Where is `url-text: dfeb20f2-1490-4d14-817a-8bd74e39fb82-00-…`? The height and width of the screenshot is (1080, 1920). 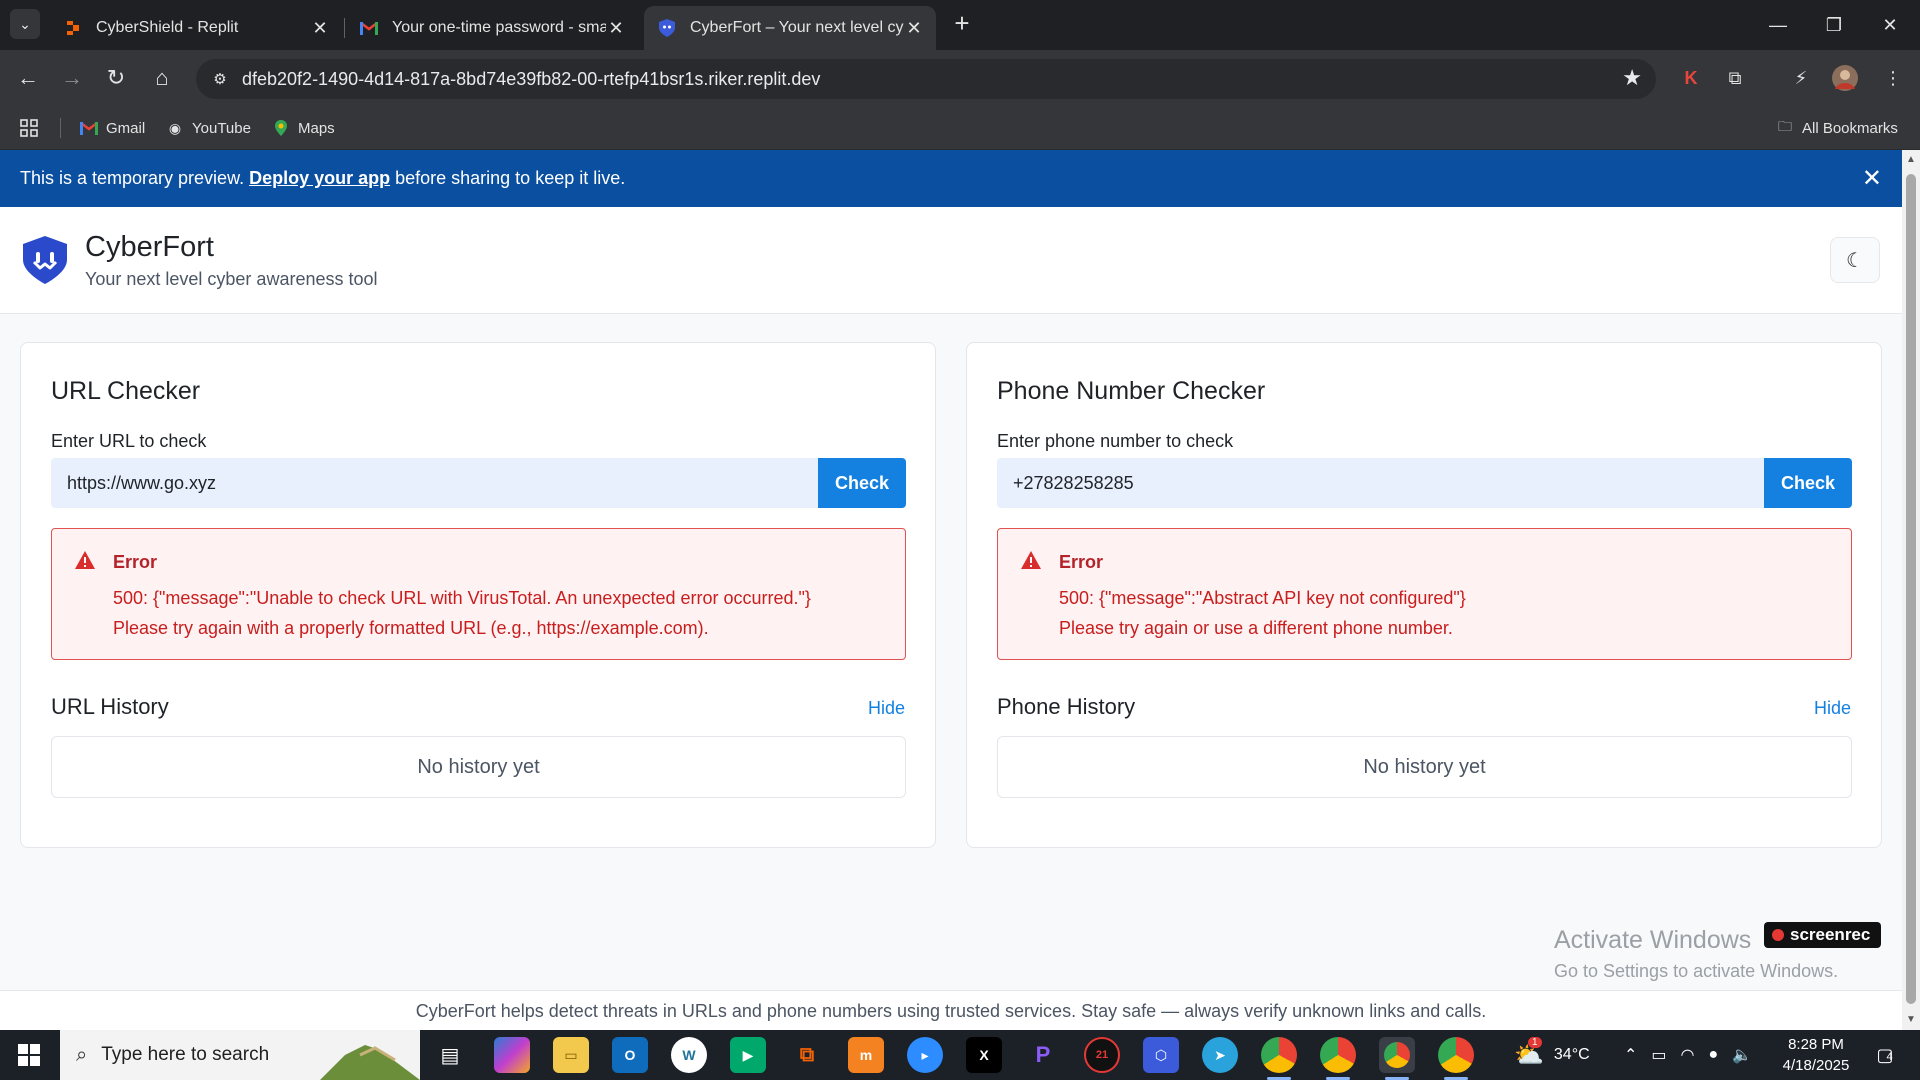
url-text: dfeb20f2-1490-4d14-817a-8bd74e39fb82-00-… is located at coordinates (531, 79).